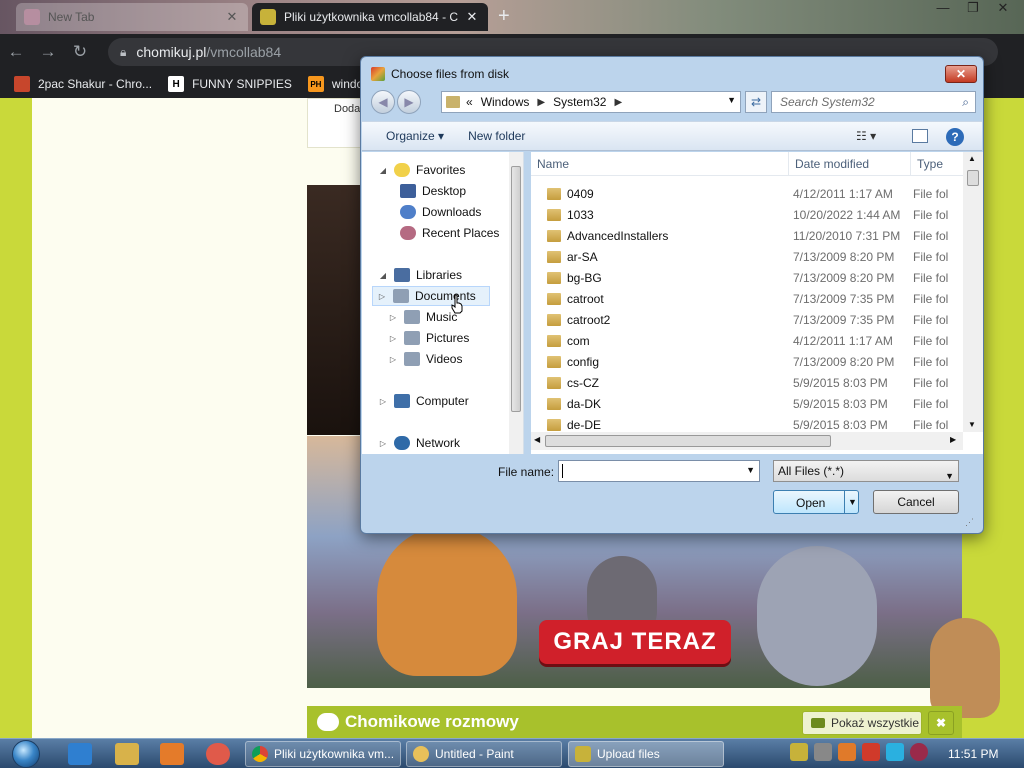  What do you see at coordinates (420, 275) in the screenshot?
I see `nav-libraries: ◢ Libraries` at bounding box center [420, 275].